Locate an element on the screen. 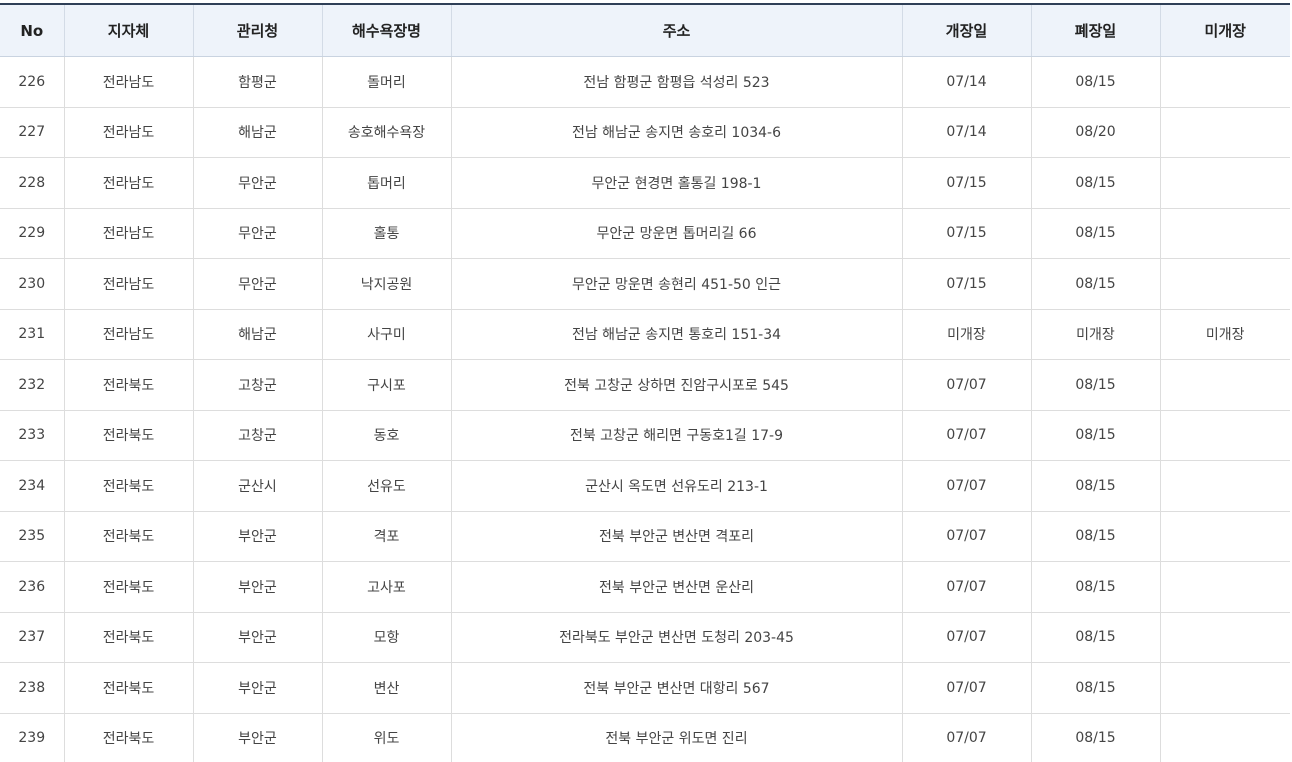 The image size is (1292, 762). table-row: 235 전라북도 부안군 격포 전북 부안군 변산면 격포리 07/07 08/15 is located at coordinates (645, 536).